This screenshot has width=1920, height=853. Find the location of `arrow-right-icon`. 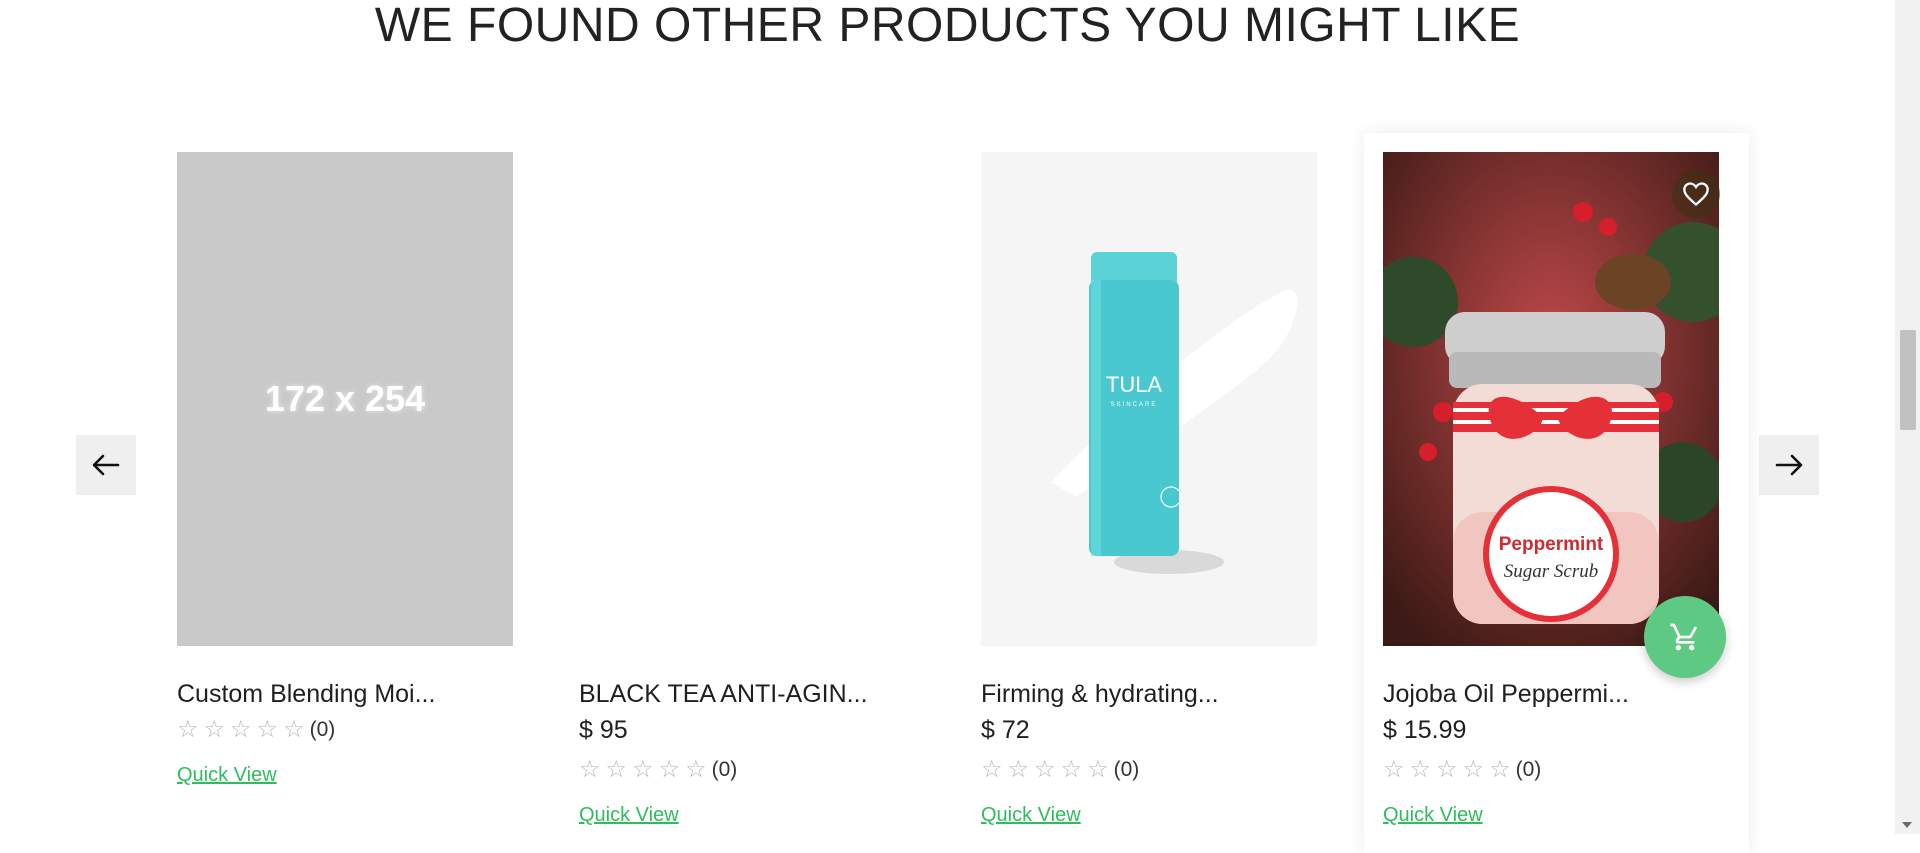

arrow-right-icon is located at coordinates (1789, 465).